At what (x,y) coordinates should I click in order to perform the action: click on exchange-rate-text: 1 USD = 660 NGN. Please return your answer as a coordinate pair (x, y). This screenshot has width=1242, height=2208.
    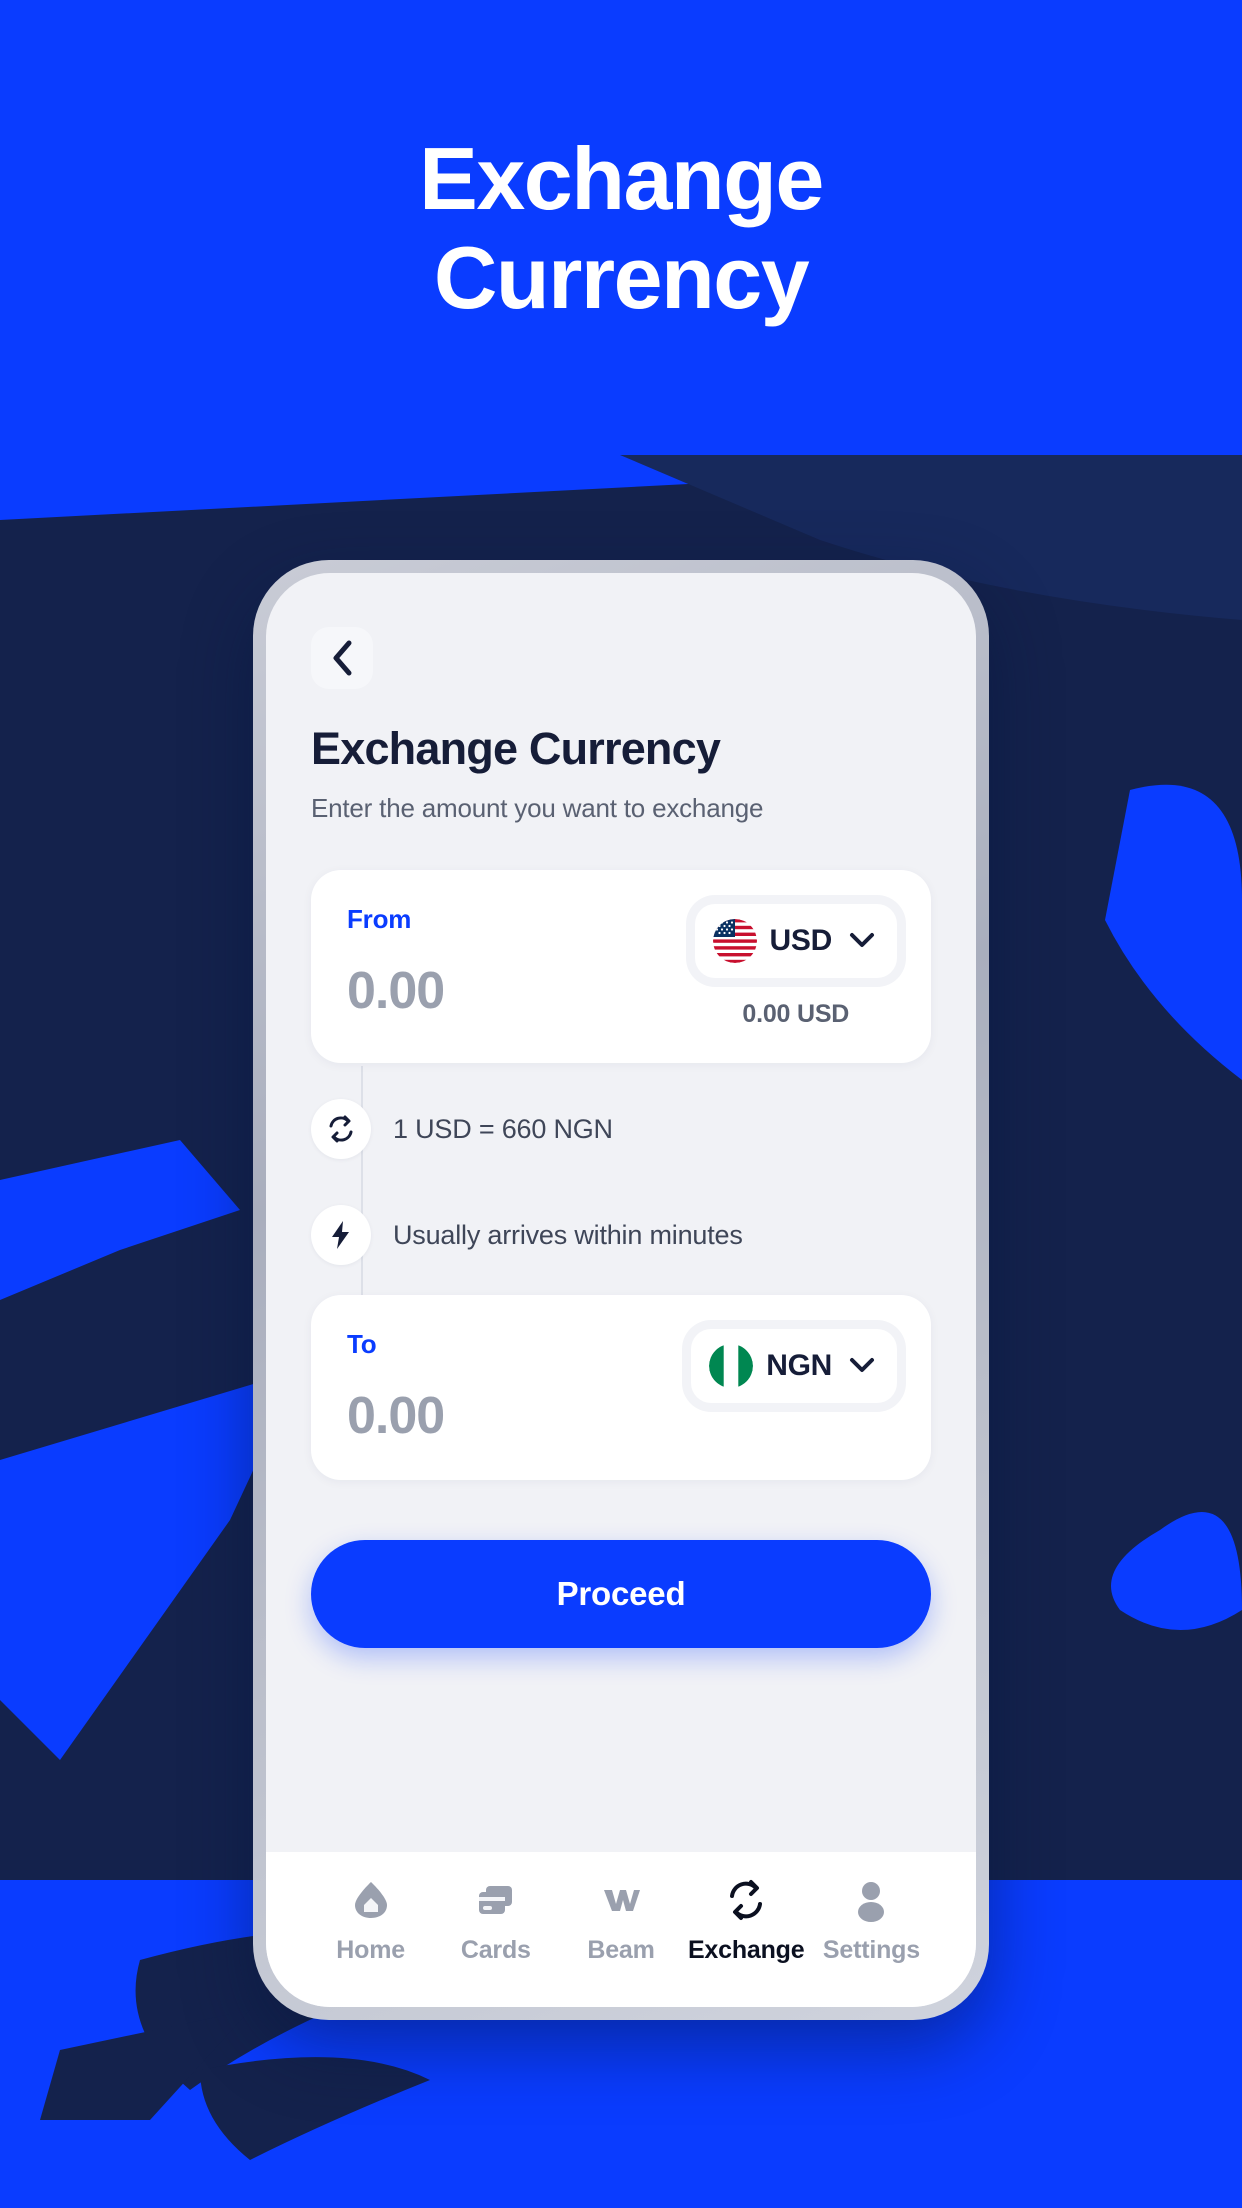
    Looking at the image, I should click on (503, 1128).